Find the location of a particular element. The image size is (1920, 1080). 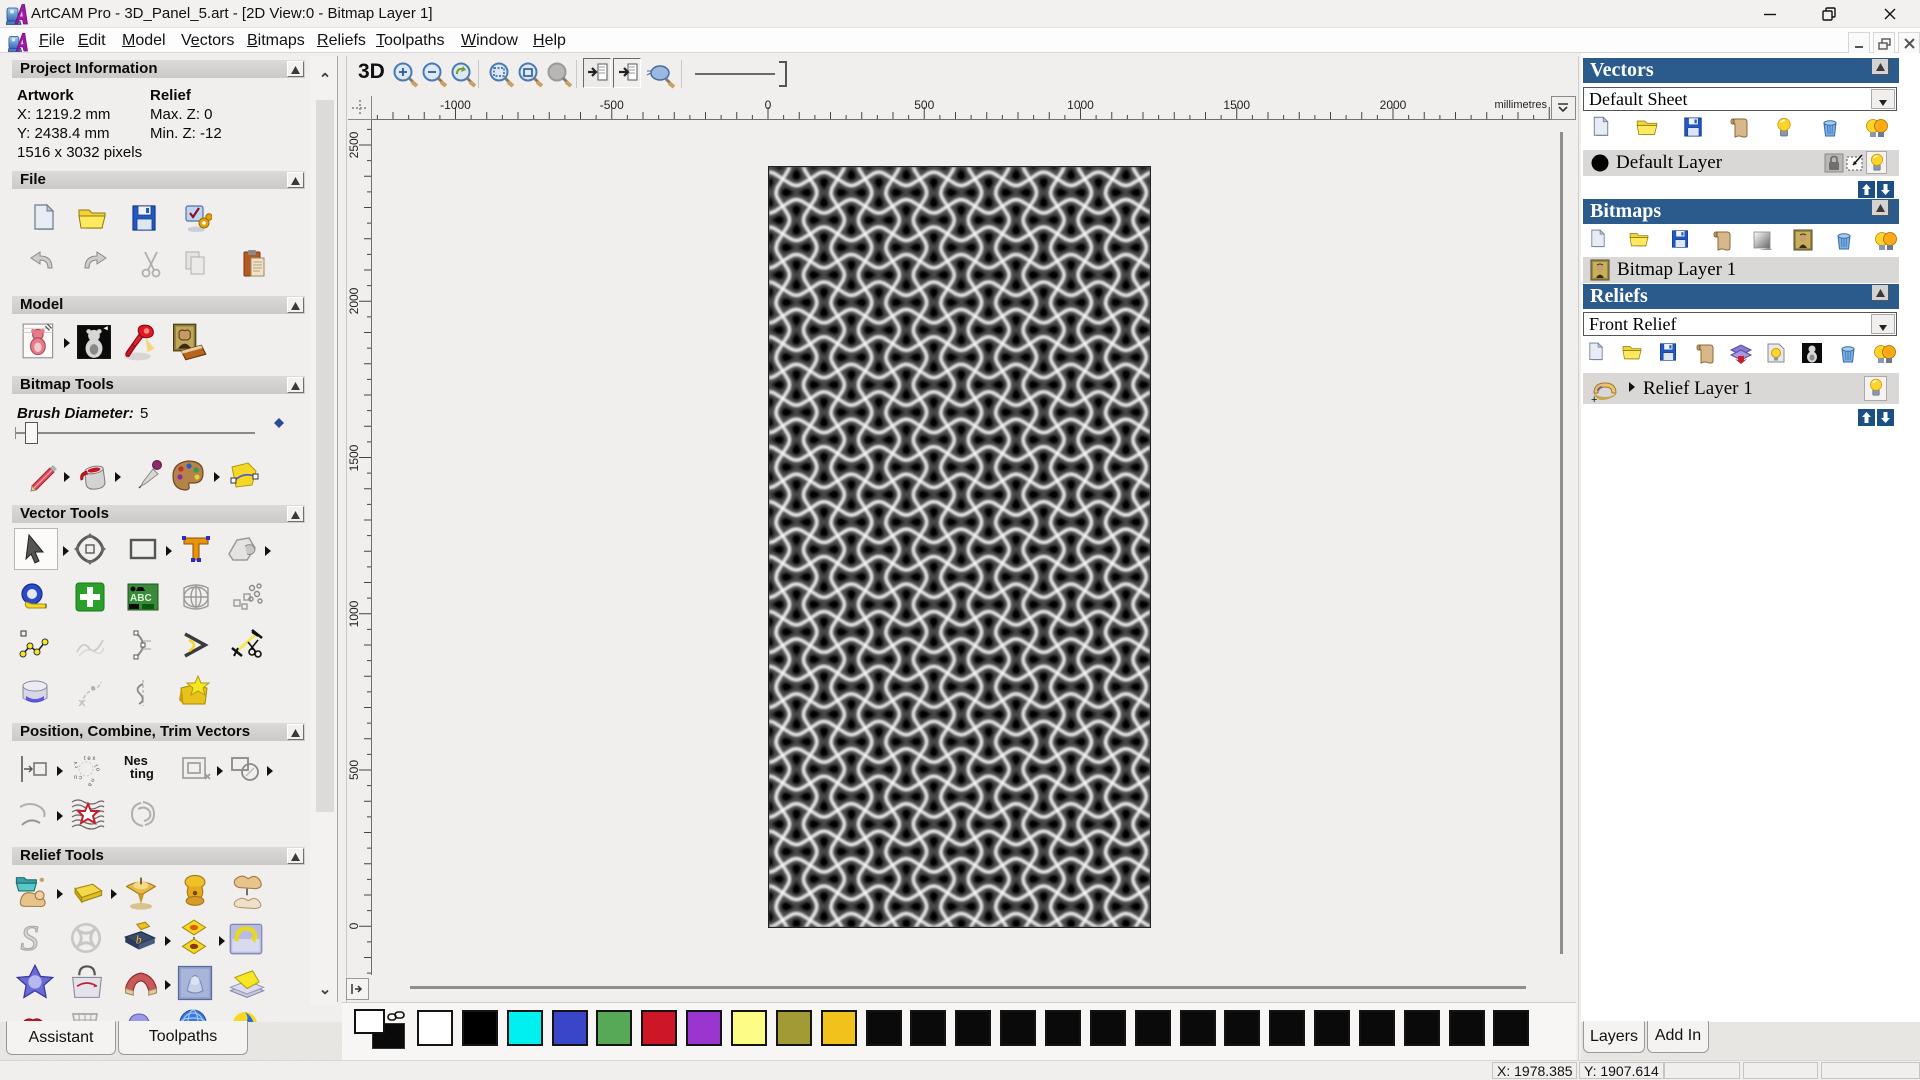

svg-text: t e x is located at coordinates (89, 759).